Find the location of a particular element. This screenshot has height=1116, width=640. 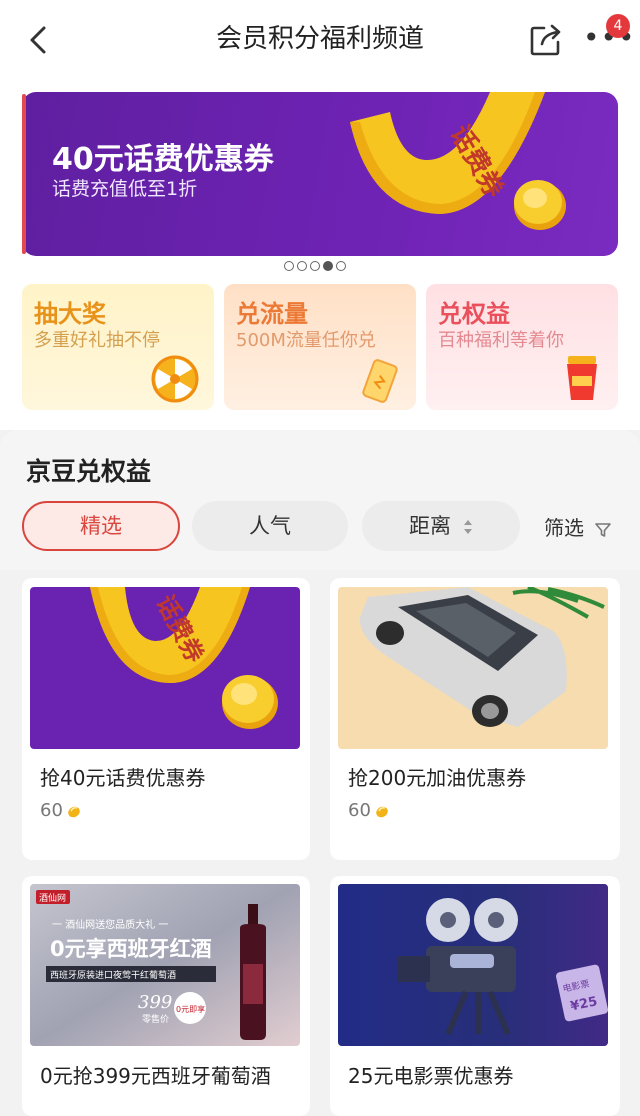

filter-button: 筛选 is located at coordinates (578, 526).